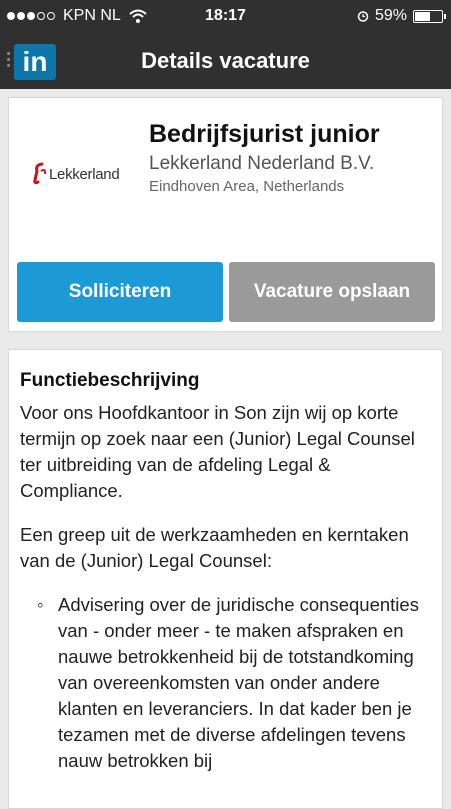  I want to click on status-bar: KPN NL 18:17 59%, so click(225, 16).